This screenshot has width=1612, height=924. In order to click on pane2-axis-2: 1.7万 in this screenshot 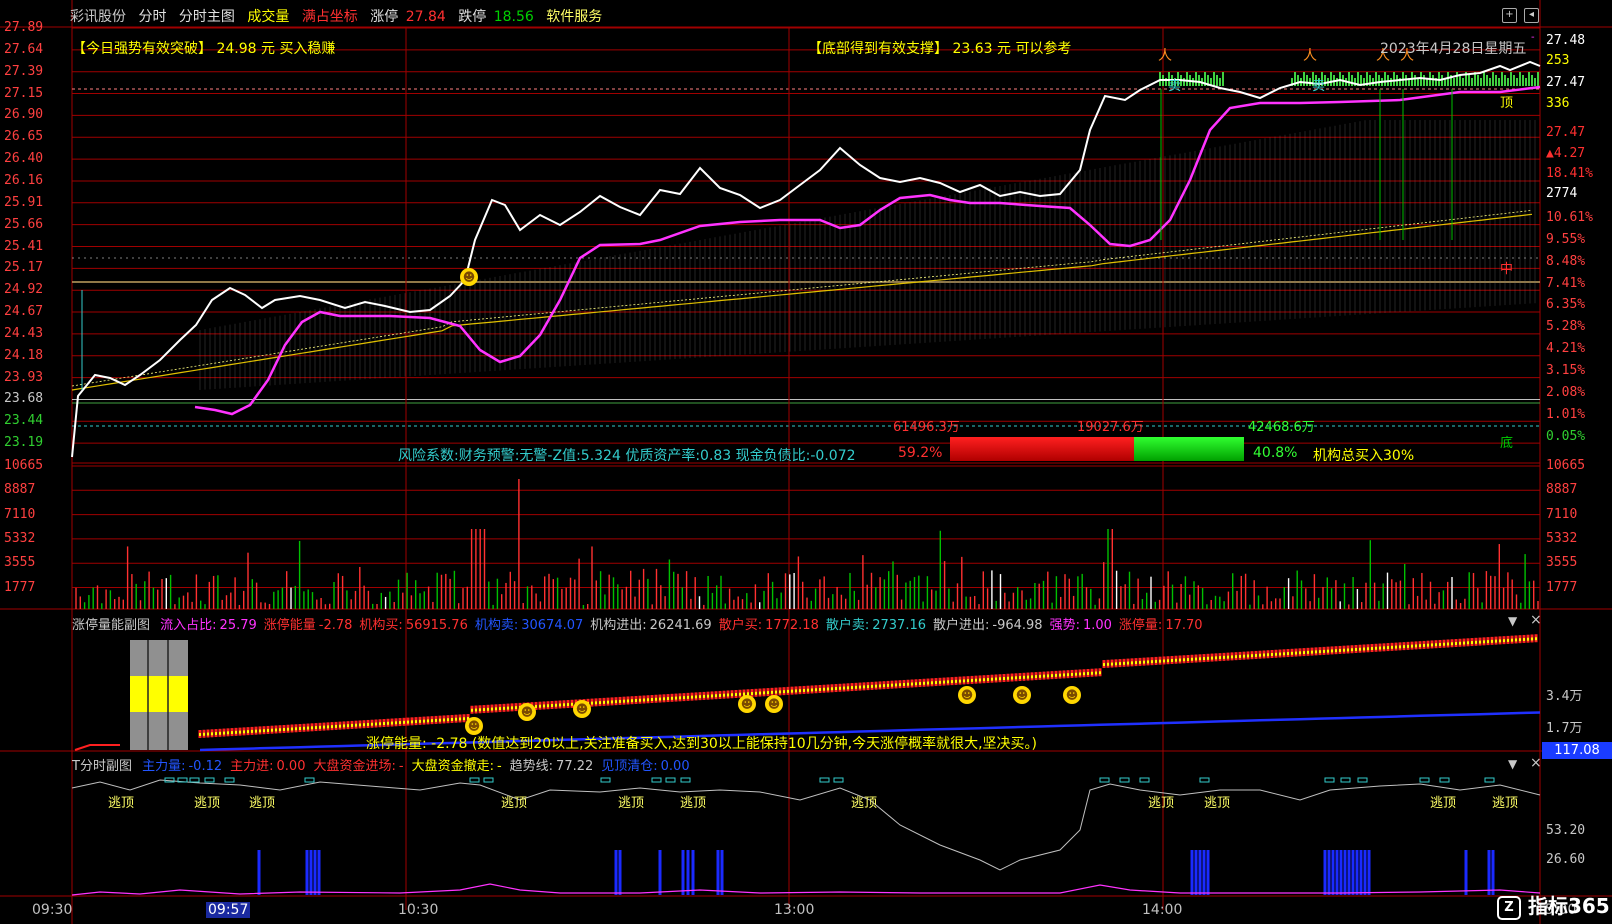, I will do `click(1564, 728)`.